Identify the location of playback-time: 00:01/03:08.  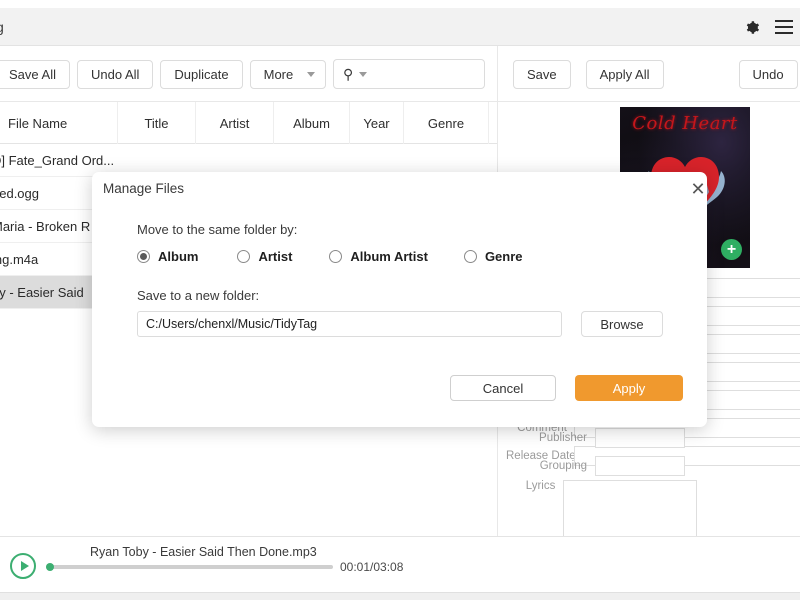
(372, 567).